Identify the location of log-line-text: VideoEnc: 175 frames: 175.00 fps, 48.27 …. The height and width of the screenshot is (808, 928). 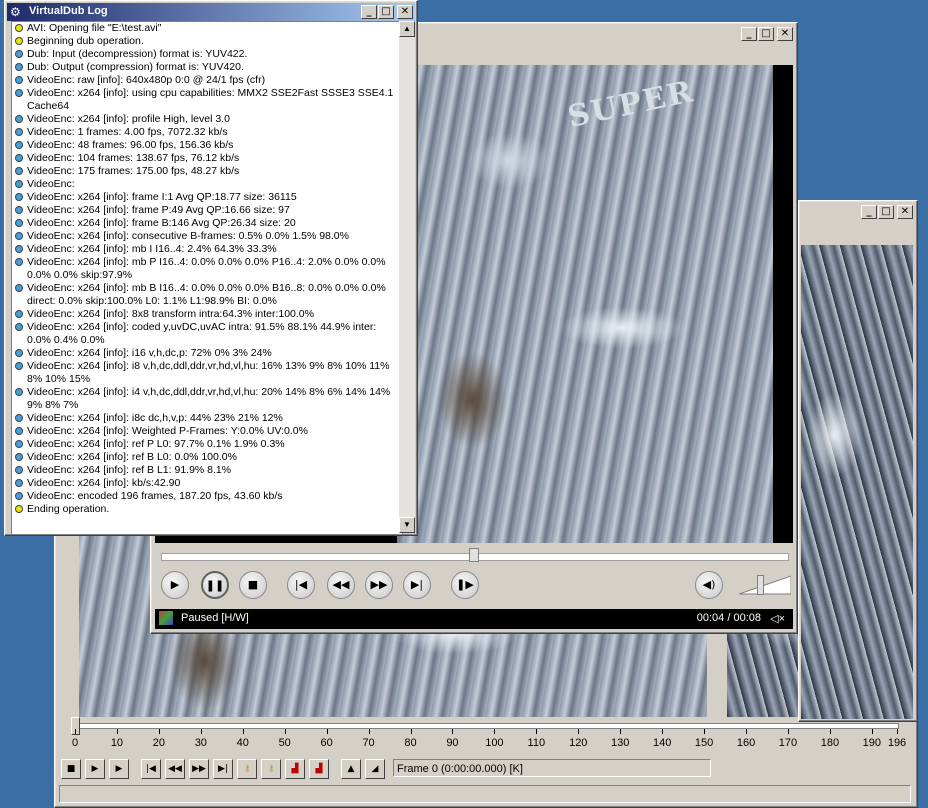
(133, 171).